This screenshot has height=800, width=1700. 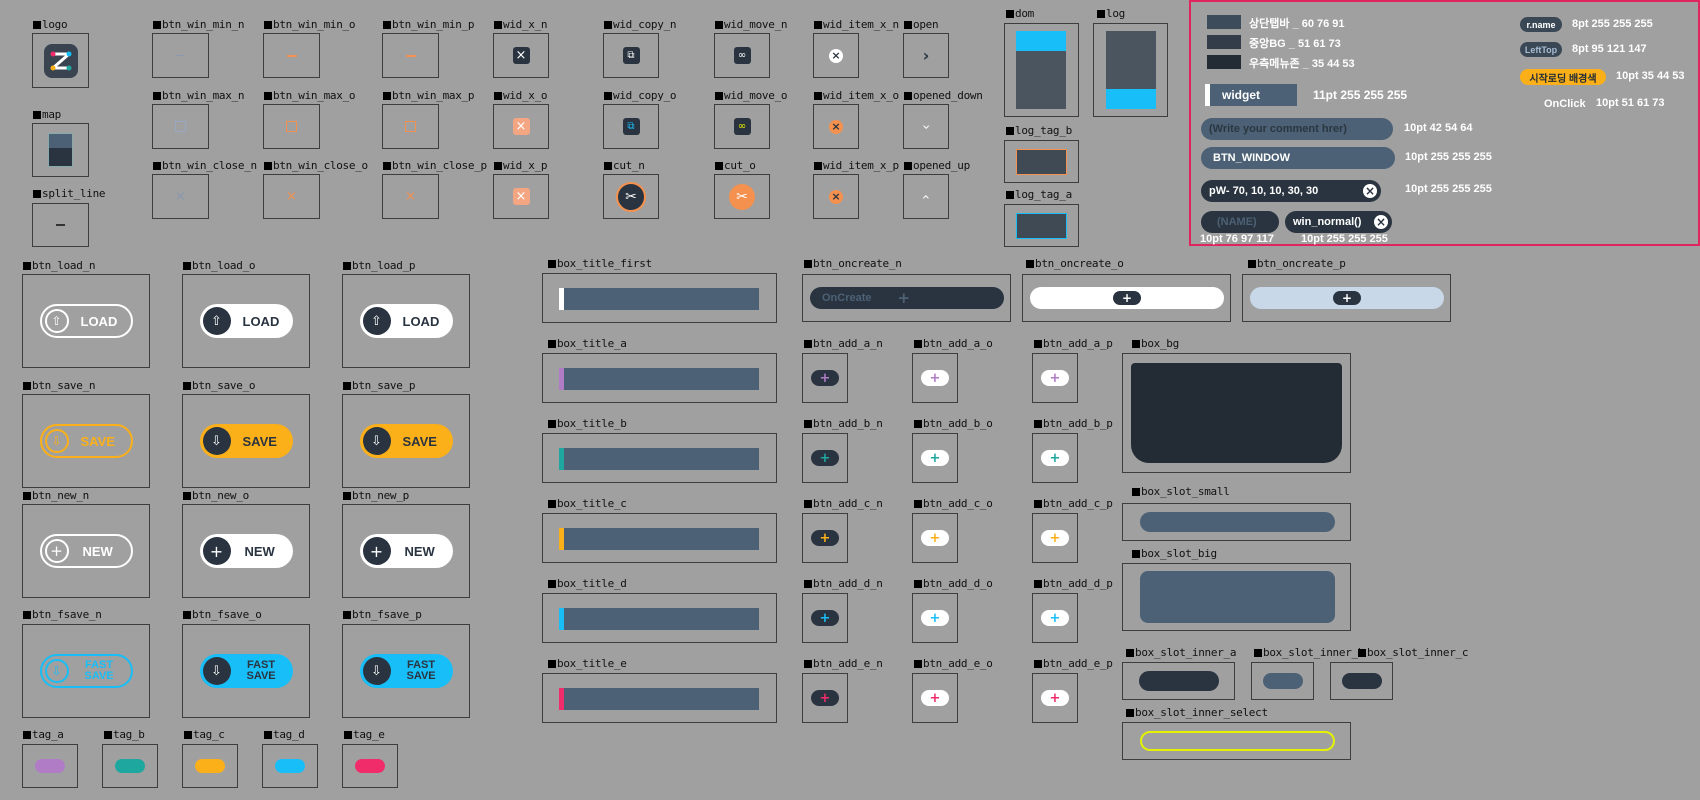 I want to click on btn-add-b-p: +, so click(x=1055, y=458).